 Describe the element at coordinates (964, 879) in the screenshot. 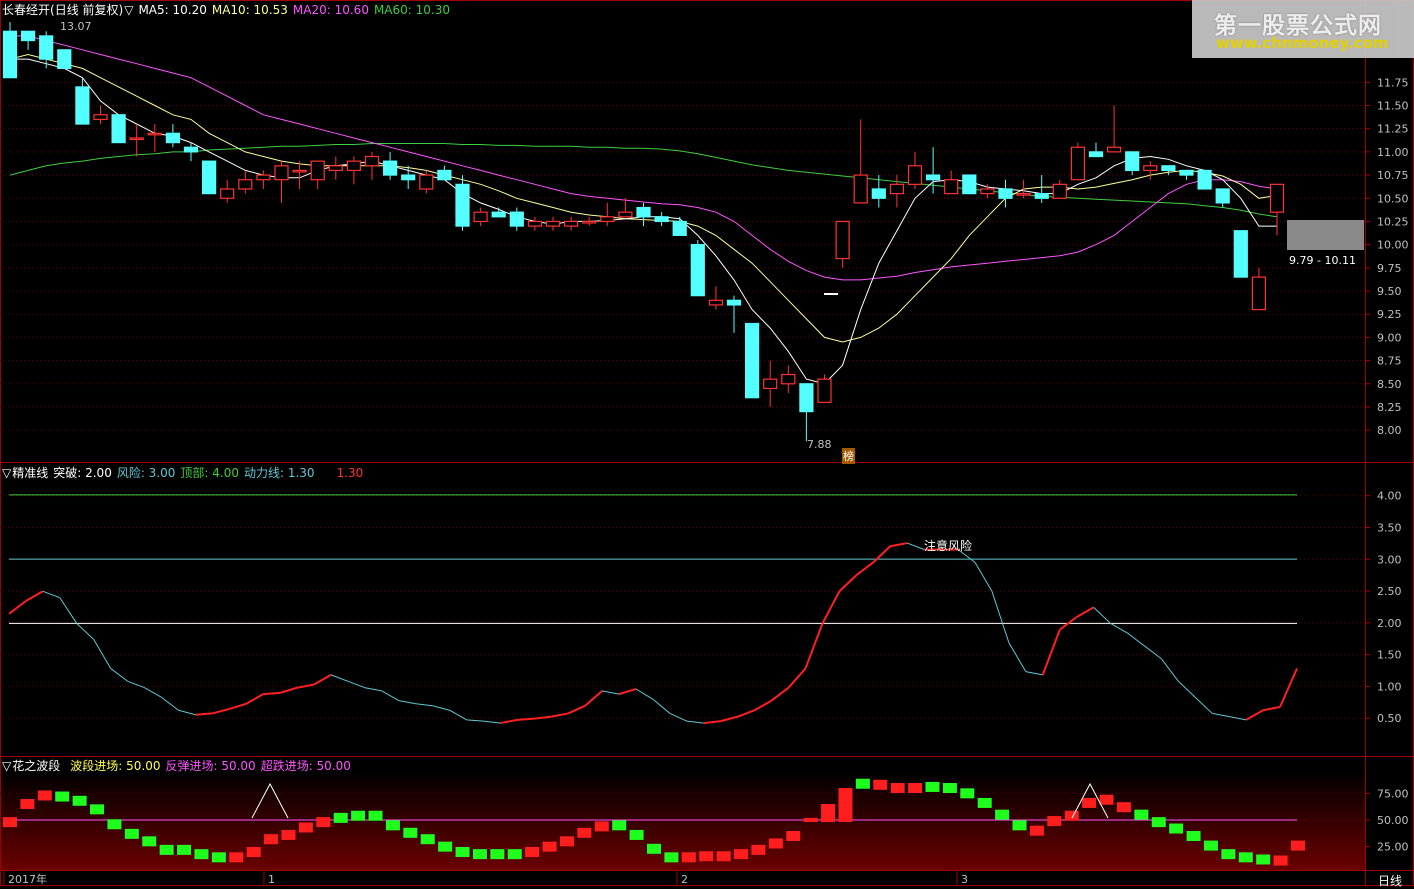

I see `x-tick-label: 3` at that location.